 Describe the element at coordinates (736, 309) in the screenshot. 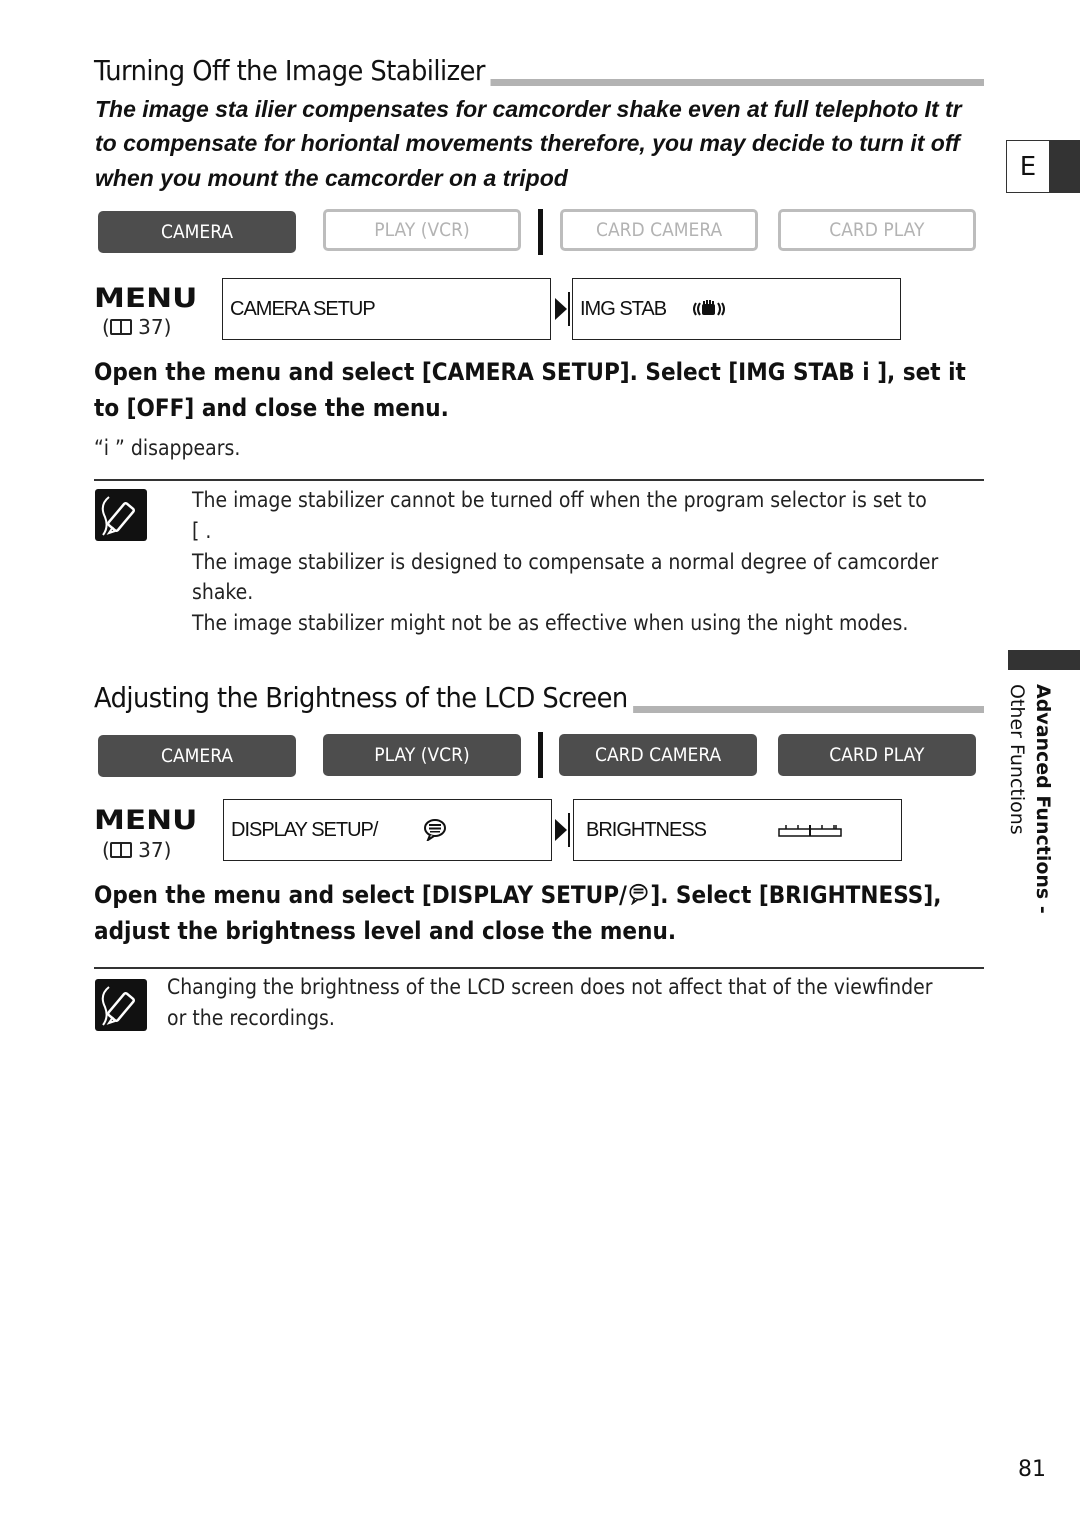

I see `menu-box-img-stab: IMG STAB` at that location.